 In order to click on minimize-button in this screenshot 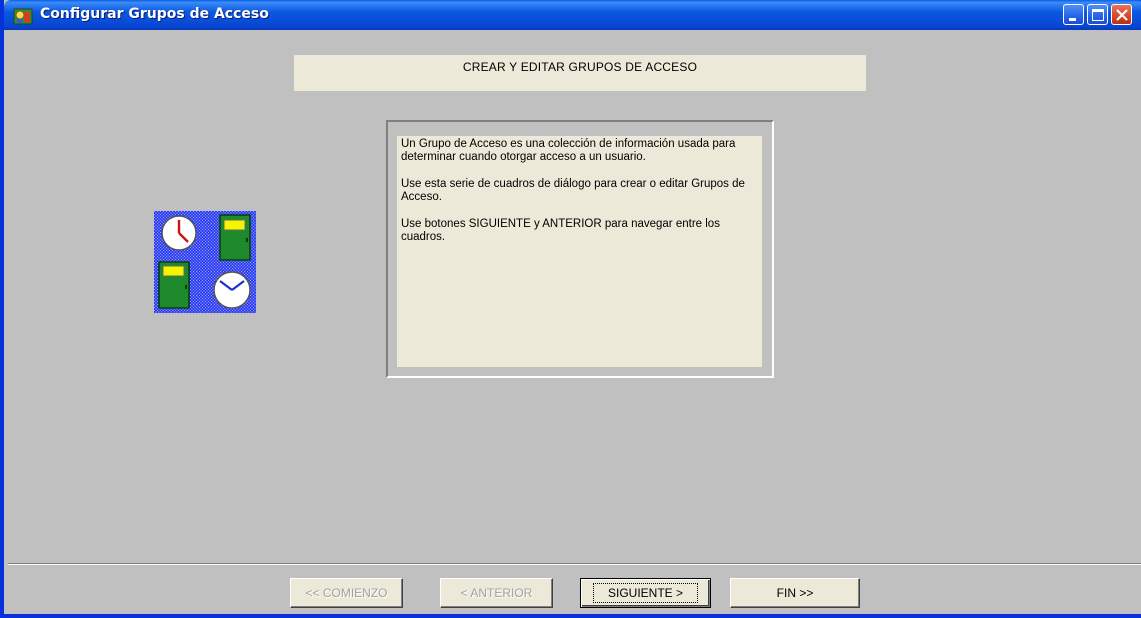, I will do `click(1073, 14)`.